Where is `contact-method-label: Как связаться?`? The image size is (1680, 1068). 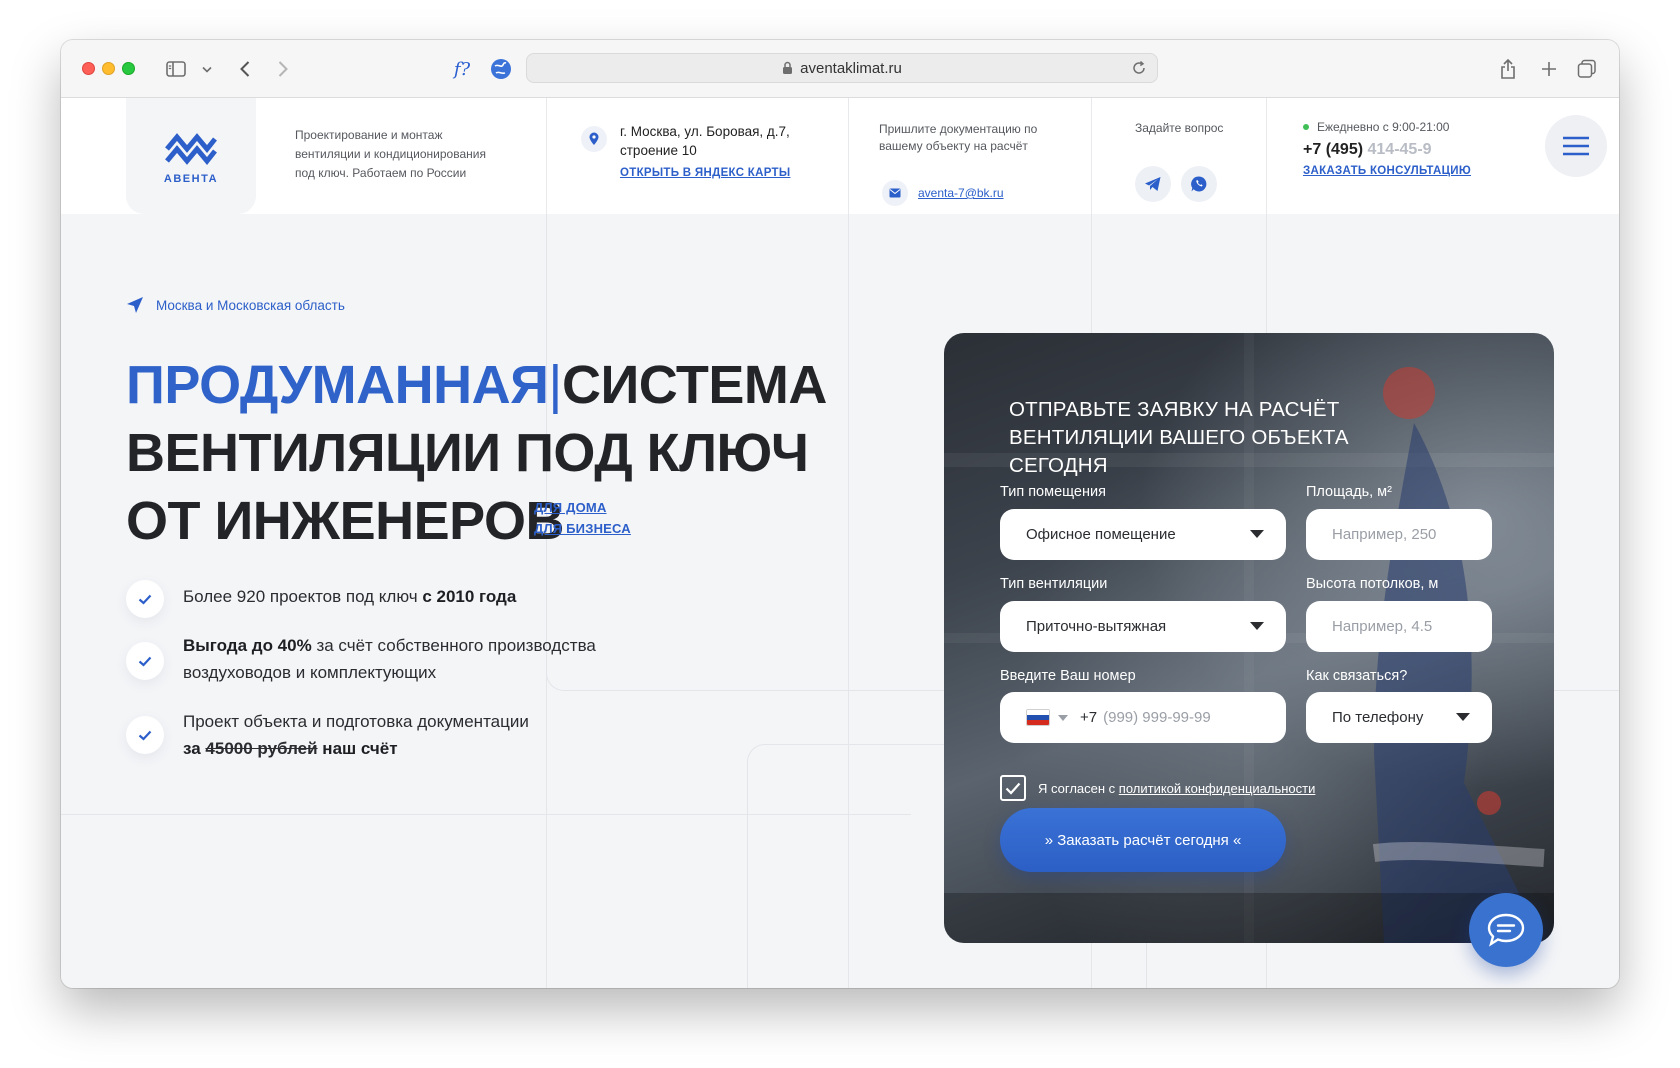
contact-method-label: Как связаться? is located at coordinates (1357, 676).